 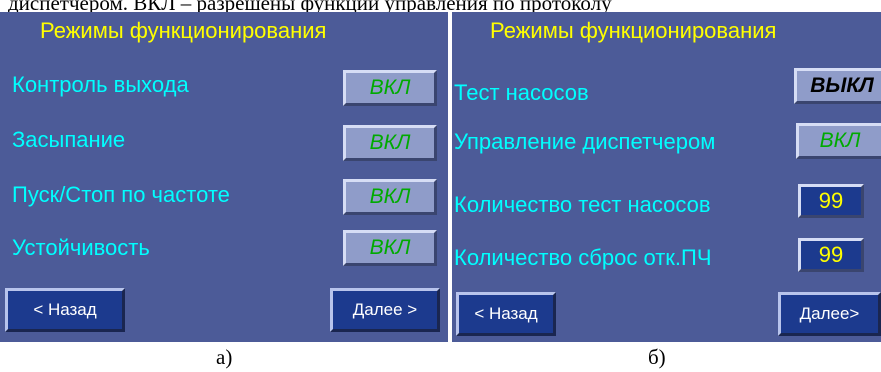 What do you see at coordinates (831, 255) in the screenshot?
I see `fault-reset-count-field: 99` at bounding box center [831, 255].